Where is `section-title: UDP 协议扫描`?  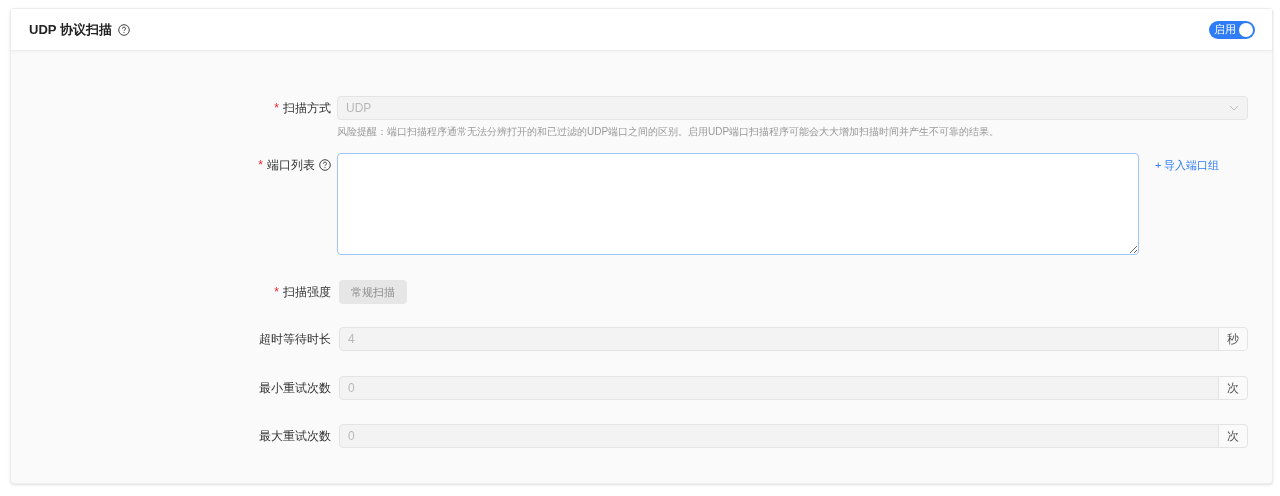
section-title: UDP 协议扫描 is located at coordinates (70, 29).